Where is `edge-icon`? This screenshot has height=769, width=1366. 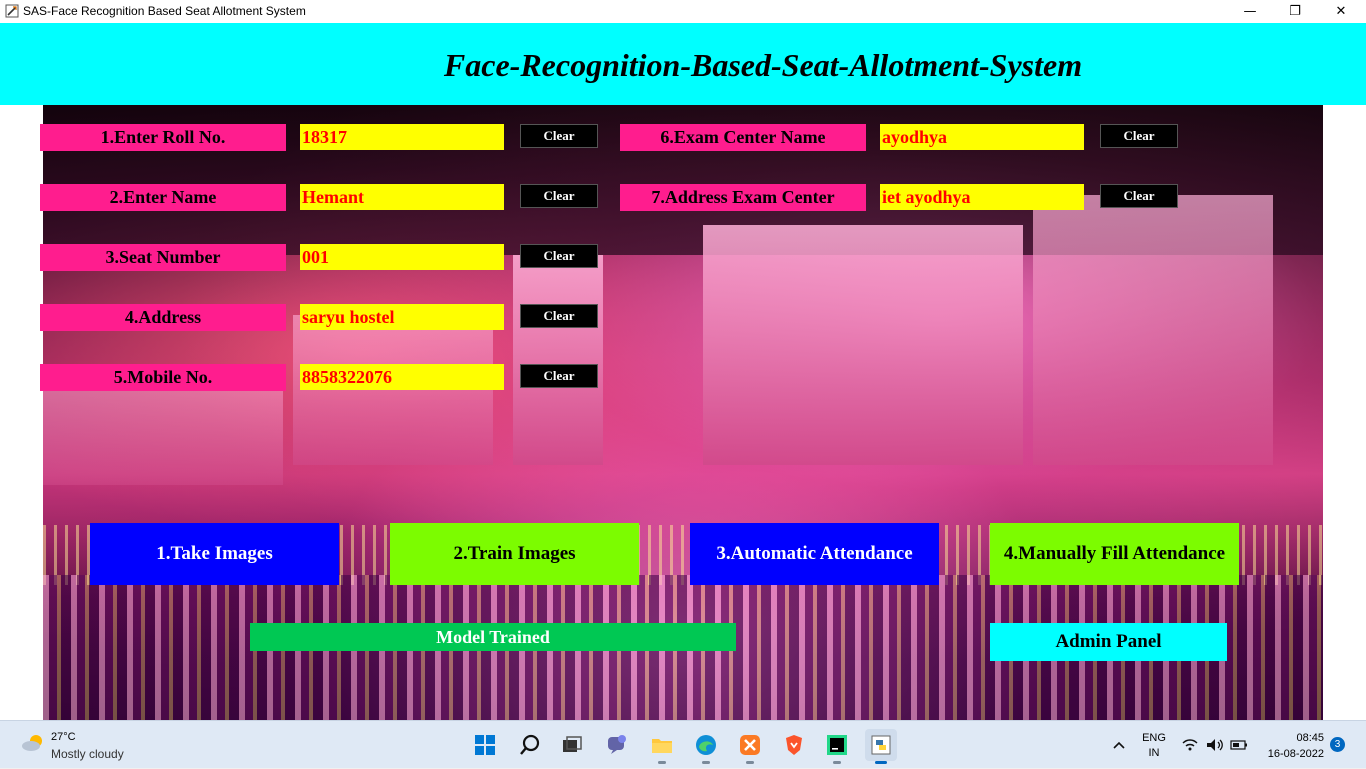 edge-icon is located at coordinates (706, 746).